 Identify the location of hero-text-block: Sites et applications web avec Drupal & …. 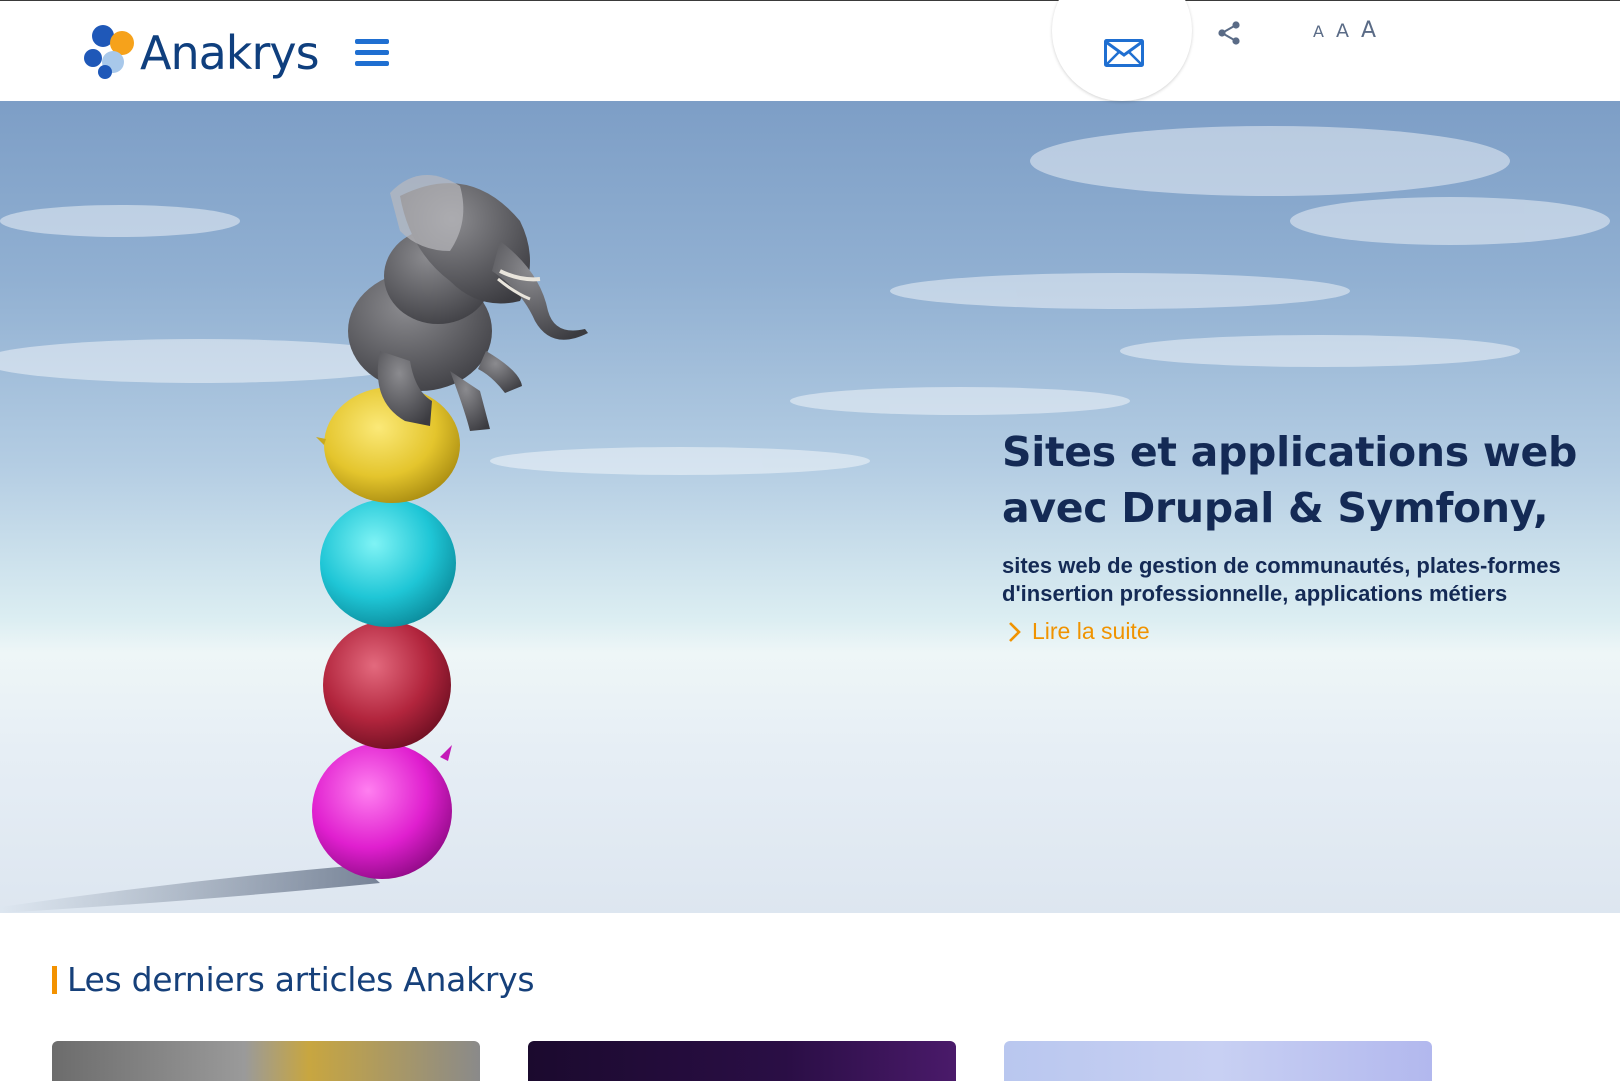
(1292, 536).